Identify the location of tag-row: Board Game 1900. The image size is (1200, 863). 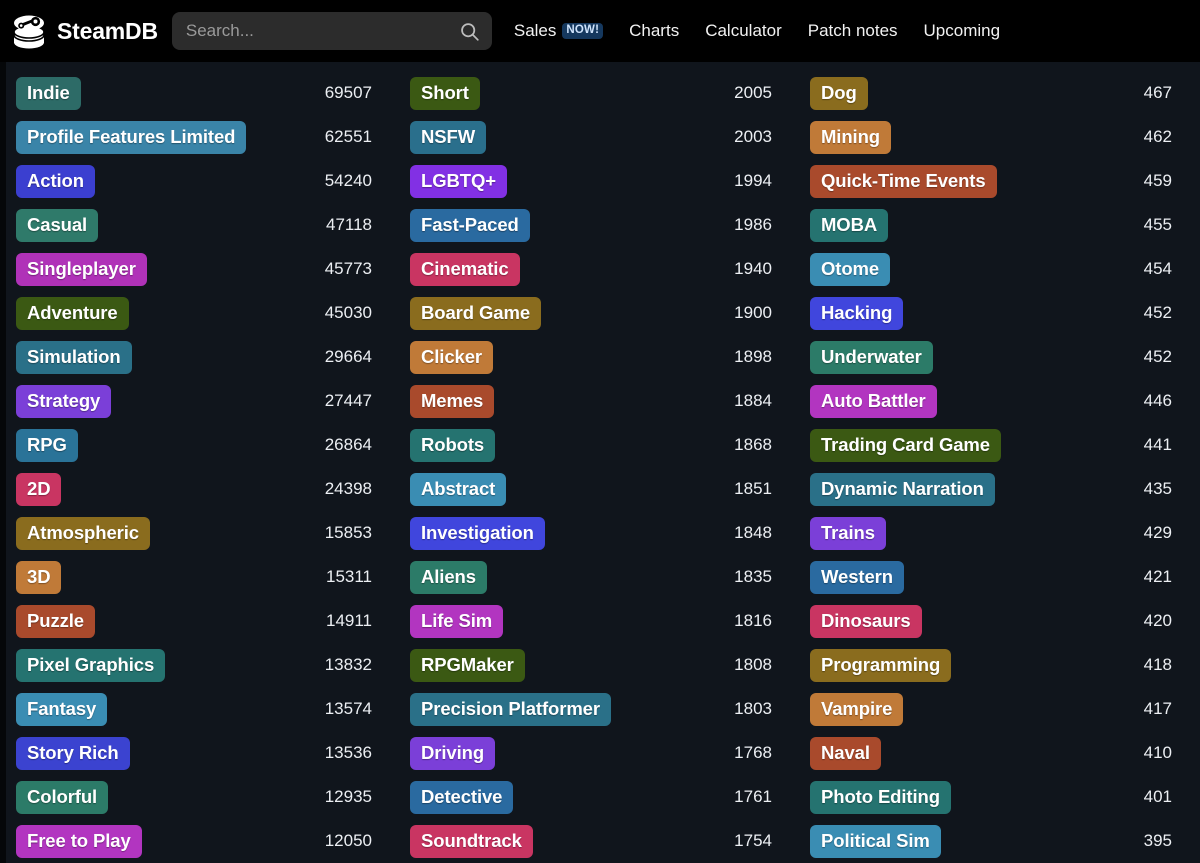
(600, 313).